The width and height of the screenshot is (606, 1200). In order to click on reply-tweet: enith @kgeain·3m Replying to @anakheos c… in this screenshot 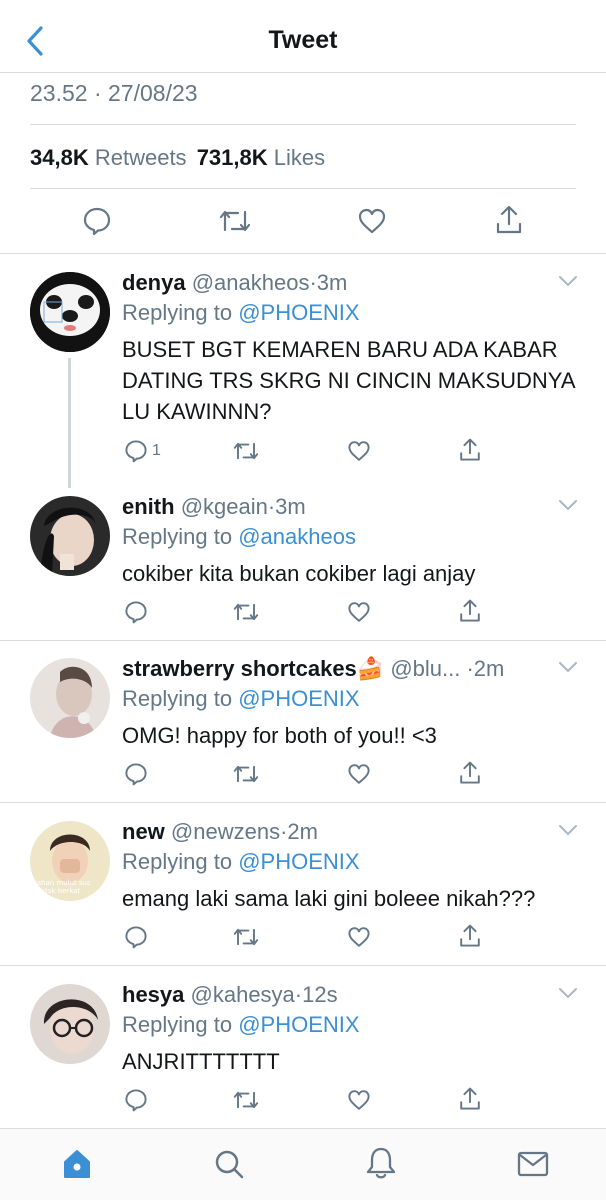, I will do `click(303, 564)`.